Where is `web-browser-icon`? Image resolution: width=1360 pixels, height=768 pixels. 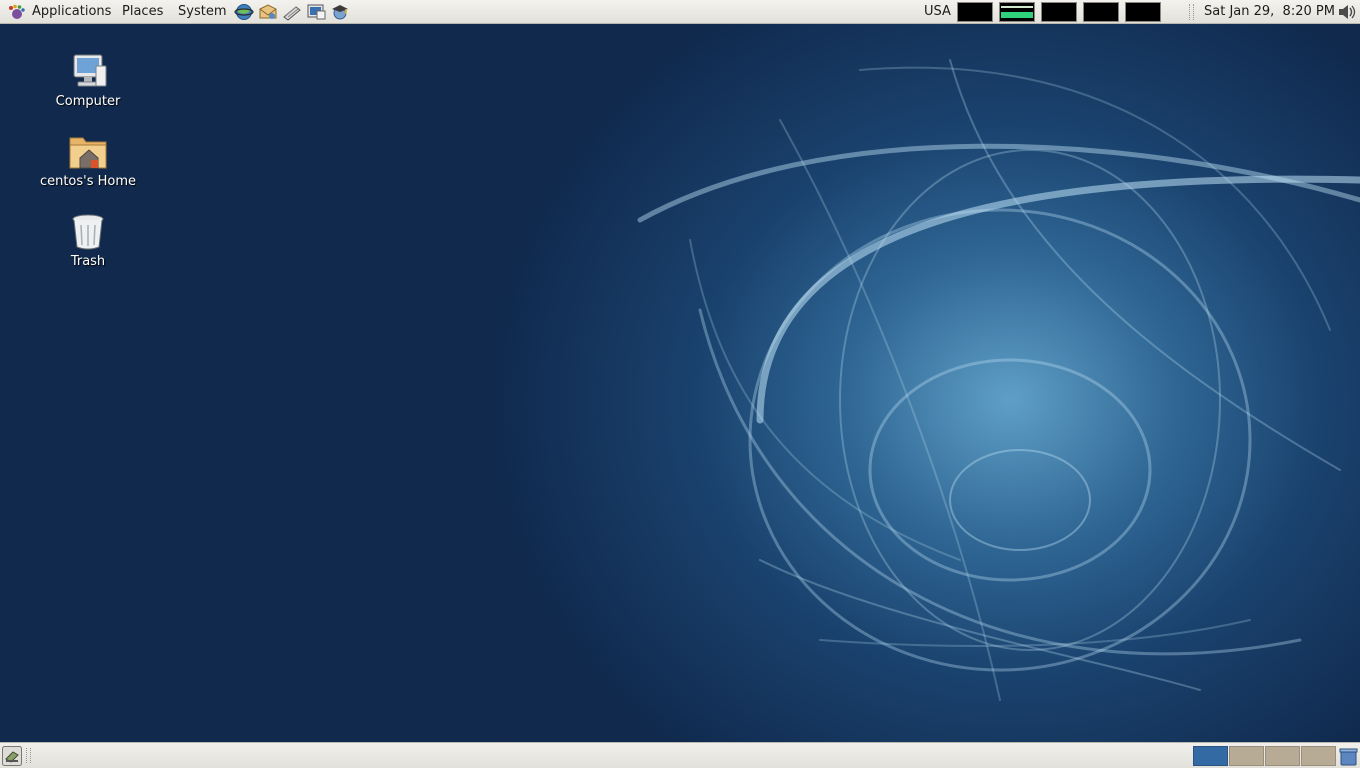 web-browser-icon is located at coordinates (244, 12).